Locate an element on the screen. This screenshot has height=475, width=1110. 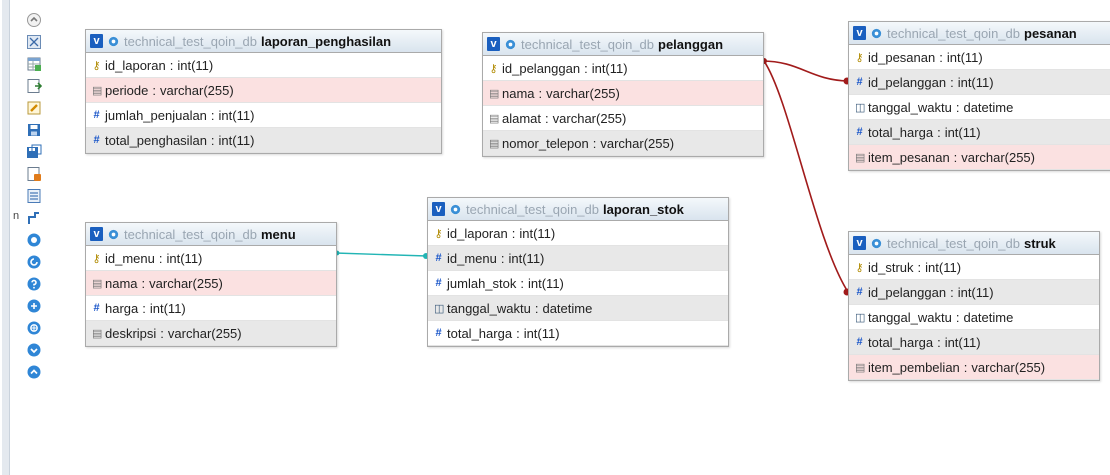
add-table-icon is located at coordinates (34, 64).